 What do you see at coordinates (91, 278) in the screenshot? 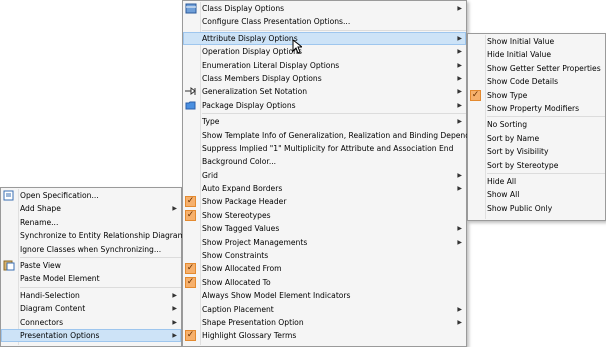
I see `paste-model-element-item: Paste Model Element` at bounding box center [91, 278].